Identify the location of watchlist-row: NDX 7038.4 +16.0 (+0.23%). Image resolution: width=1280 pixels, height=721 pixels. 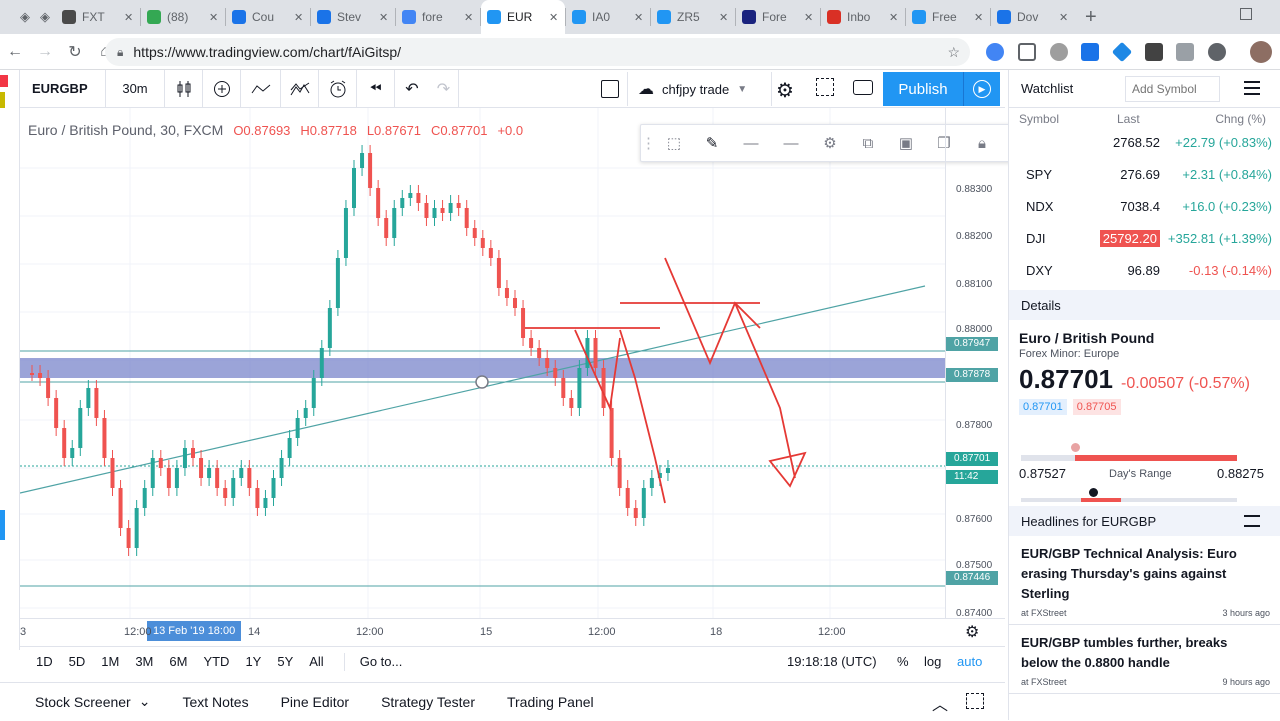
(1144, 206).